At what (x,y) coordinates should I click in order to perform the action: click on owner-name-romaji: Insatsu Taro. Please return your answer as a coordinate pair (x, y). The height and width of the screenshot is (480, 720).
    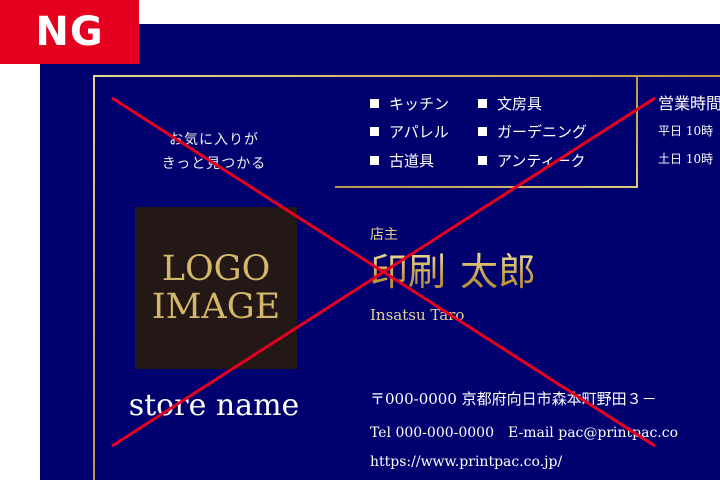
    Looking at the image, I should click on (417, 315).